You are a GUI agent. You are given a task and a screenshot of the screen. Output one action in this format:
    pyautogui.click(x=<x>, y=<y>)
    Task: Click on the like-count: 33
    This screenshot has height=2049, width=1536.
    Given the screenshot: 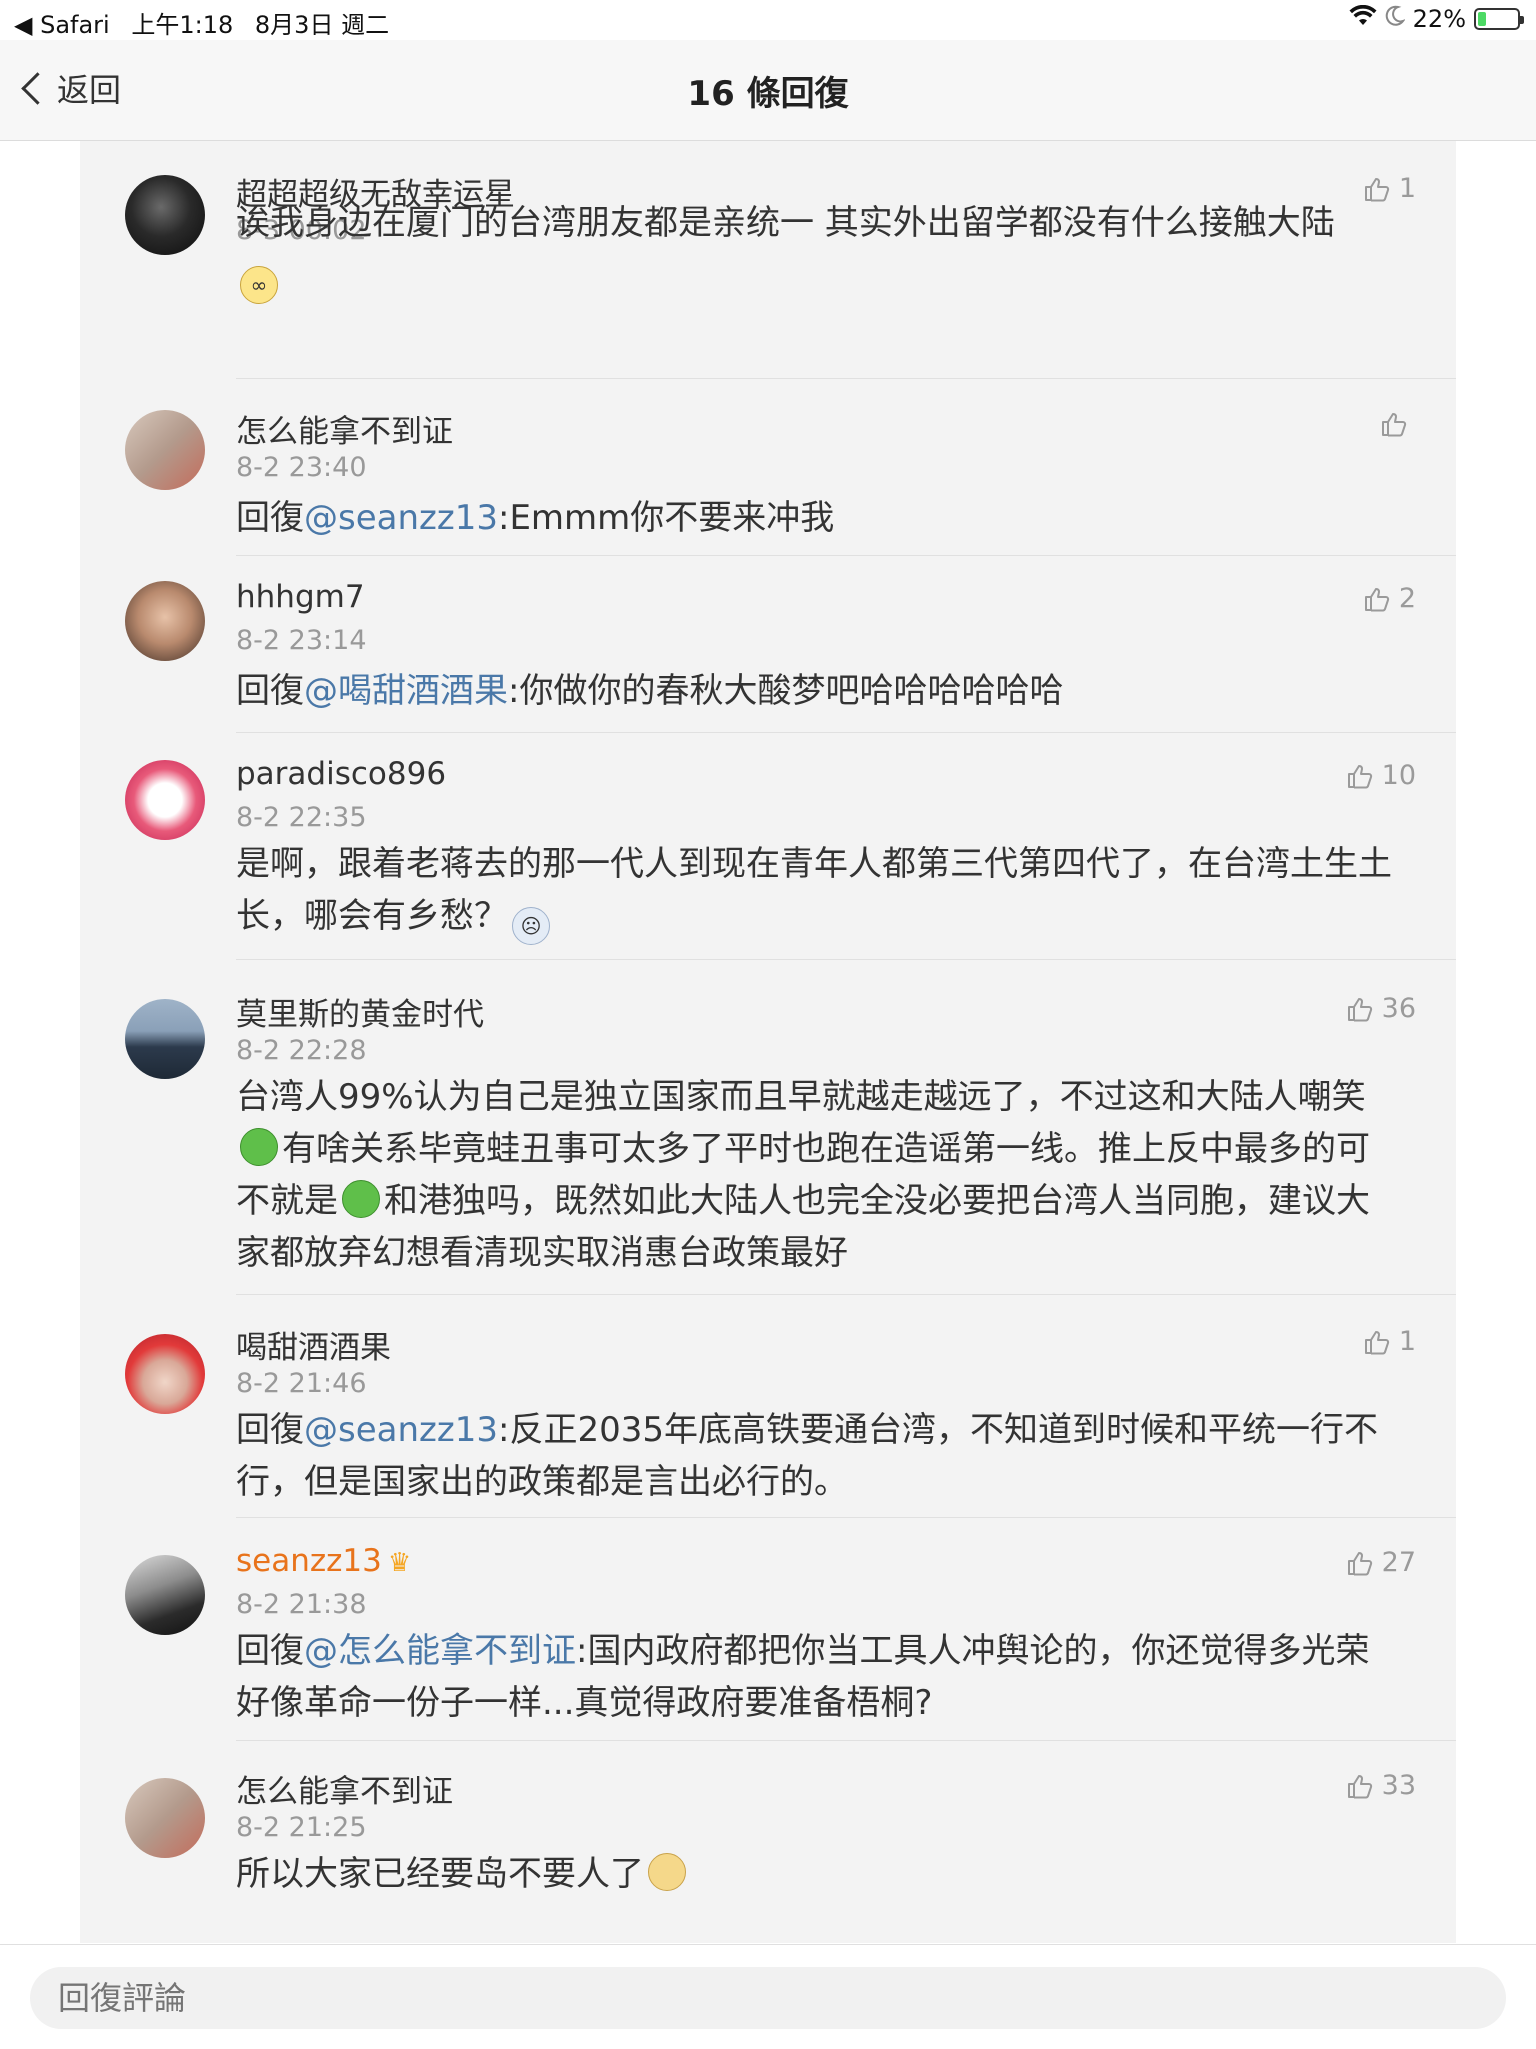 What is the action you would take?
    pyautogui.click(x=1398, y=1785)
    